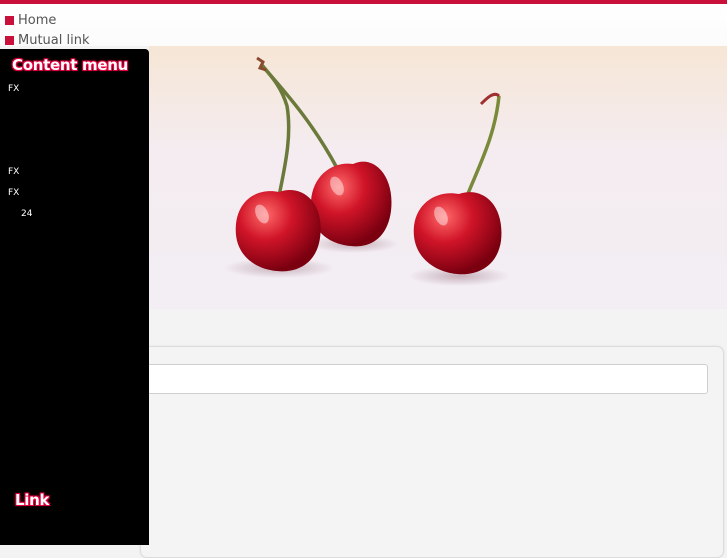  What do you see at coordinates (26, 214) in the screenshot?
I see `sidebar-item-24: 24` at bounding box center [26, 214].